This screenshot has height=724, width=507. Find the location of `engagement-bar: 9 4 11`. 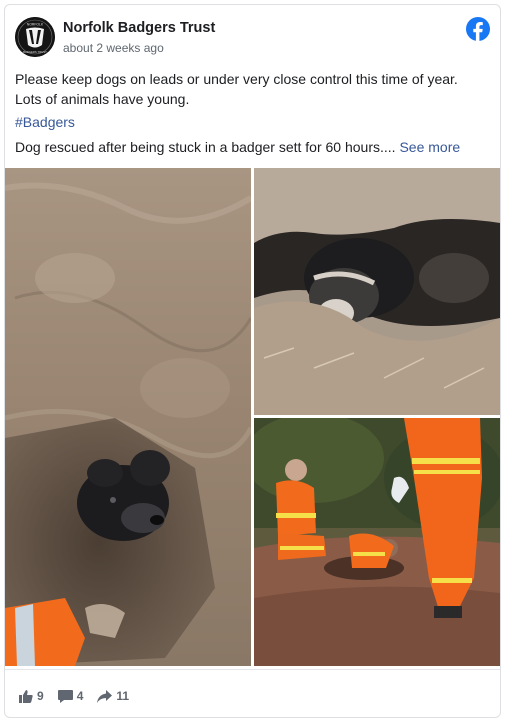

engagement-bar: 9 4 11 is located at coordinates (74, 696).